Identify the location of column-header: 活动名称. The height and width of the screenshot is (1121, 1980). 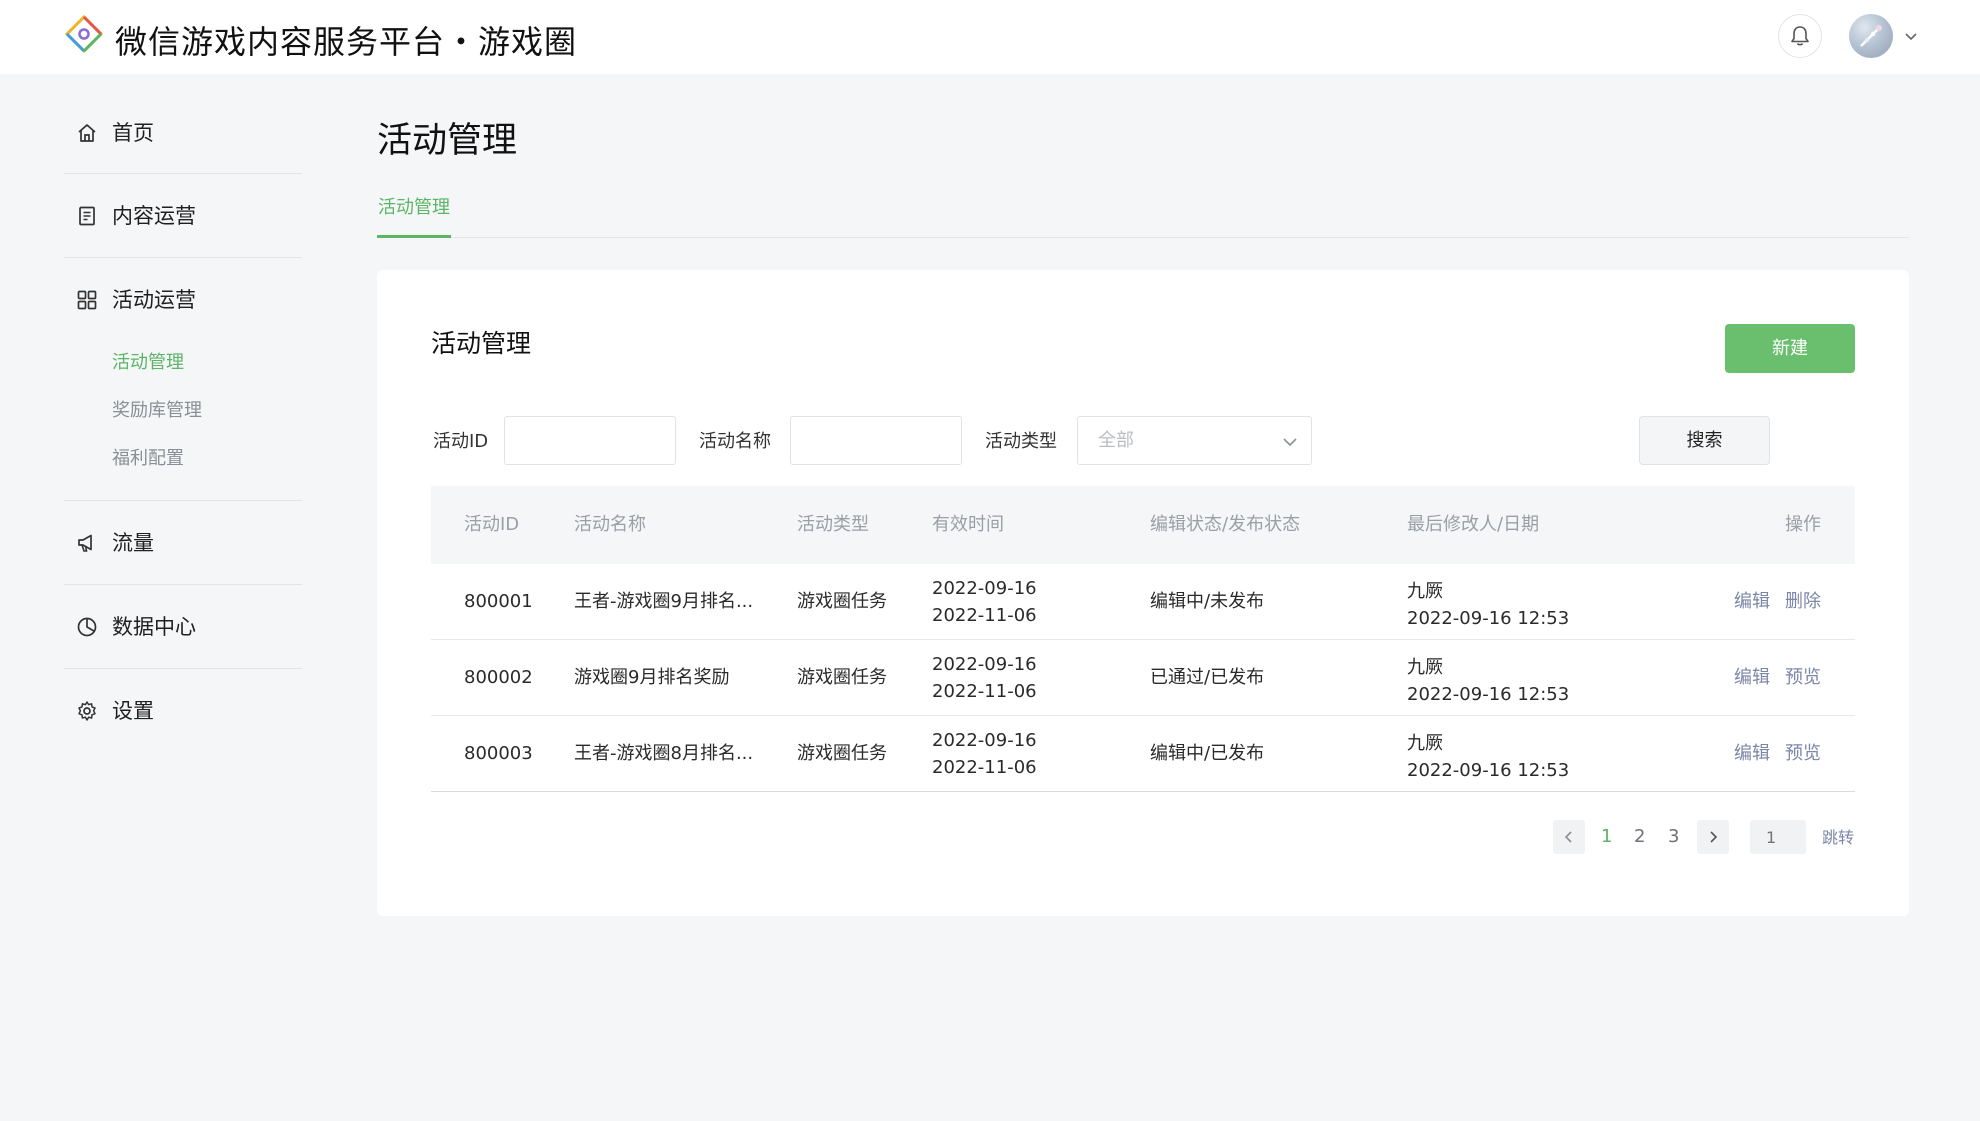
(610, 524).